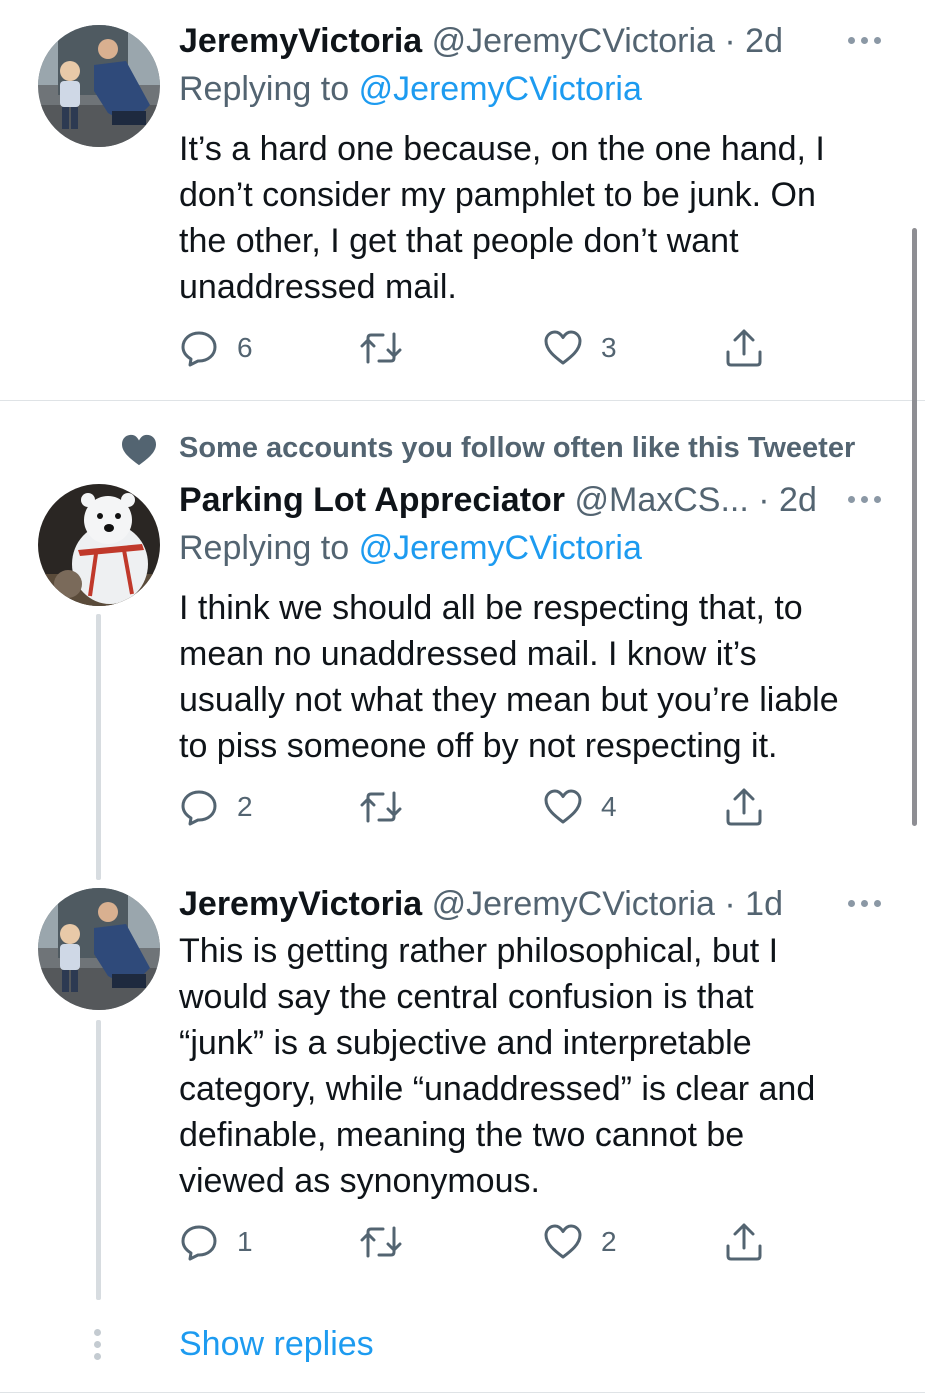 The width and height of the screenshot is (925, 1400). Describe the element at coordinates (479, 1242) in the screenshot. I see `tweet-actions: 1 2` at that location.